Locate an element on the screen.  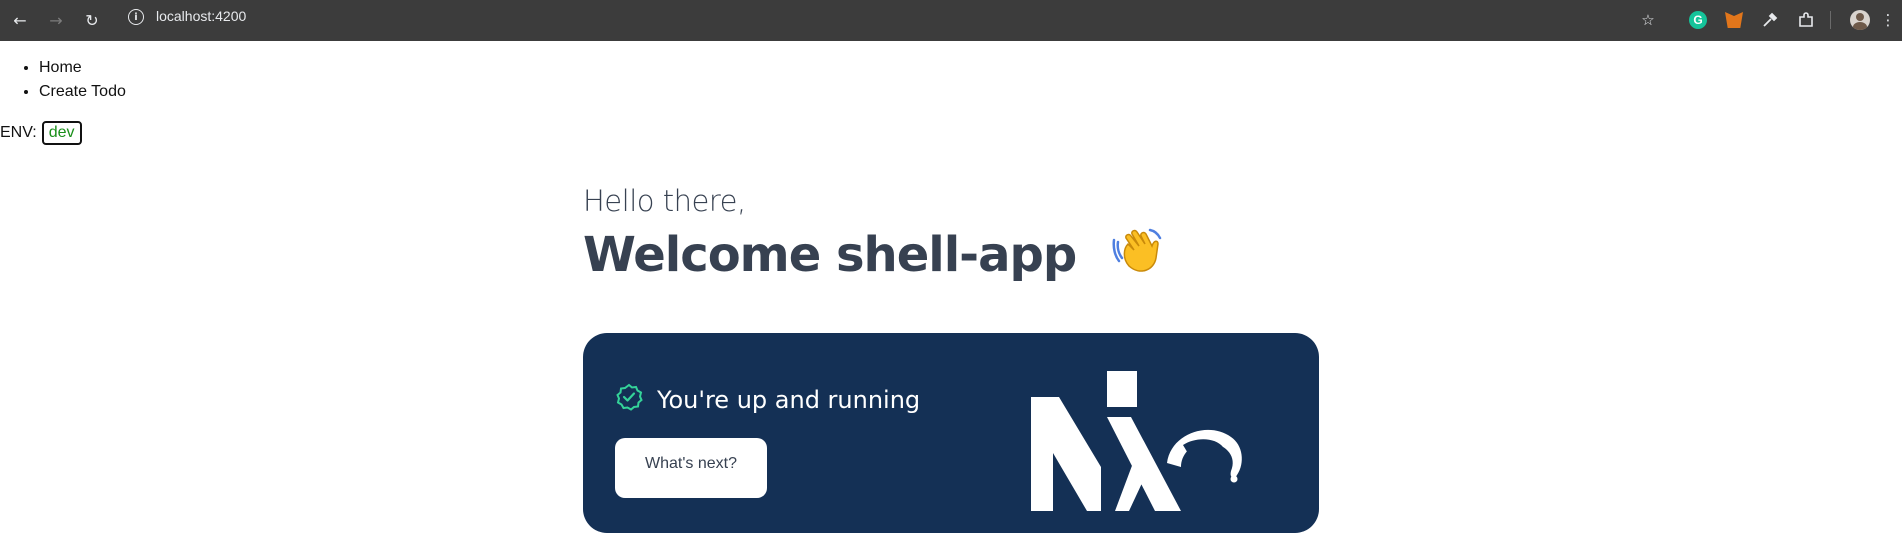
greeting-text: Hello there, is located at coordinates (664, 201).